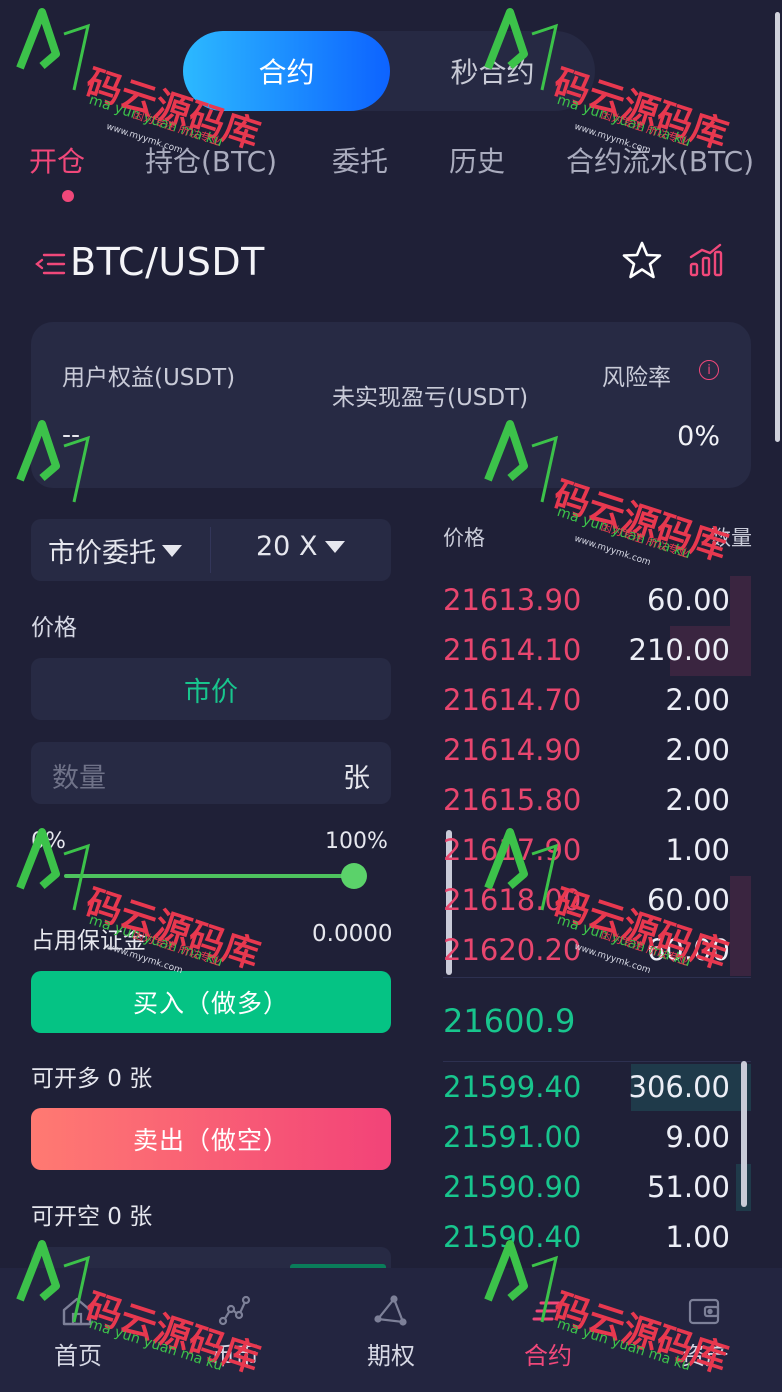 The image size is (782, 1392). What do you see at coordinates (548, 1330) in the screenshot?
I see `nav-contract: 合约` at bounding box center [548, 1330].